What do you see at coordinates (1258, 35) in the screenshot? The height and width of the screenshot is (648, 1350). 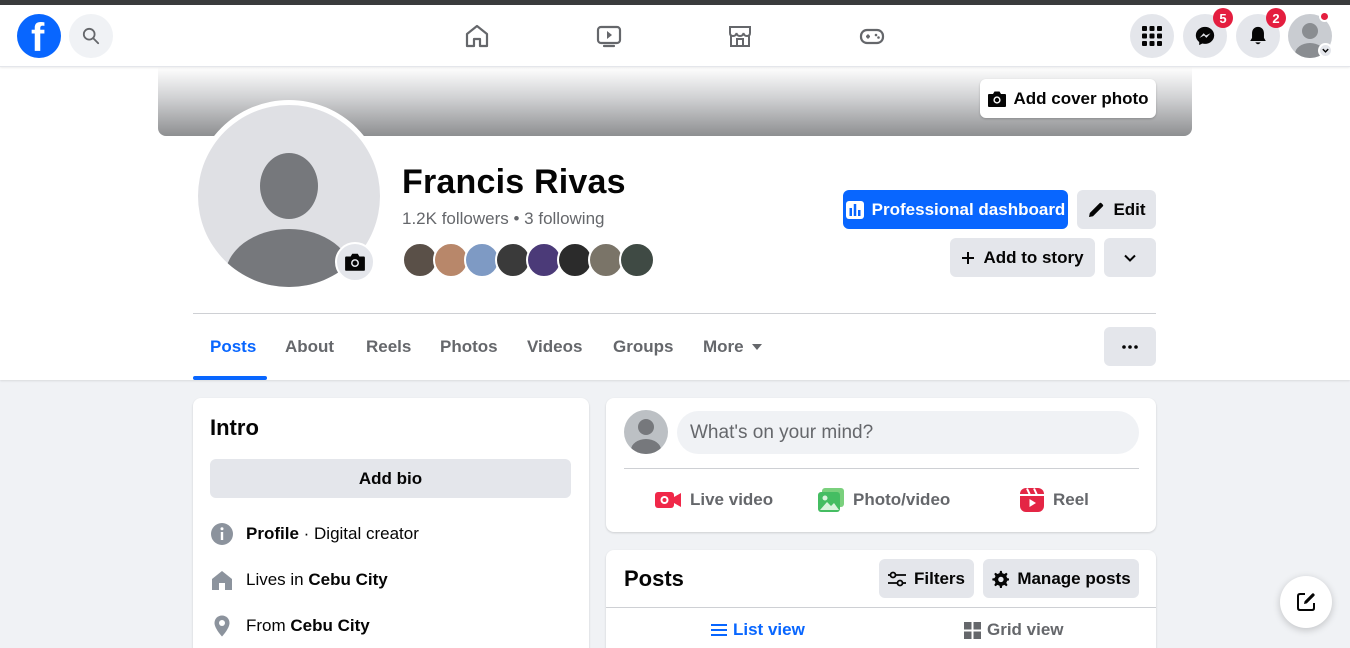 I see `bell-icon` at bounding box center [1258, 35].